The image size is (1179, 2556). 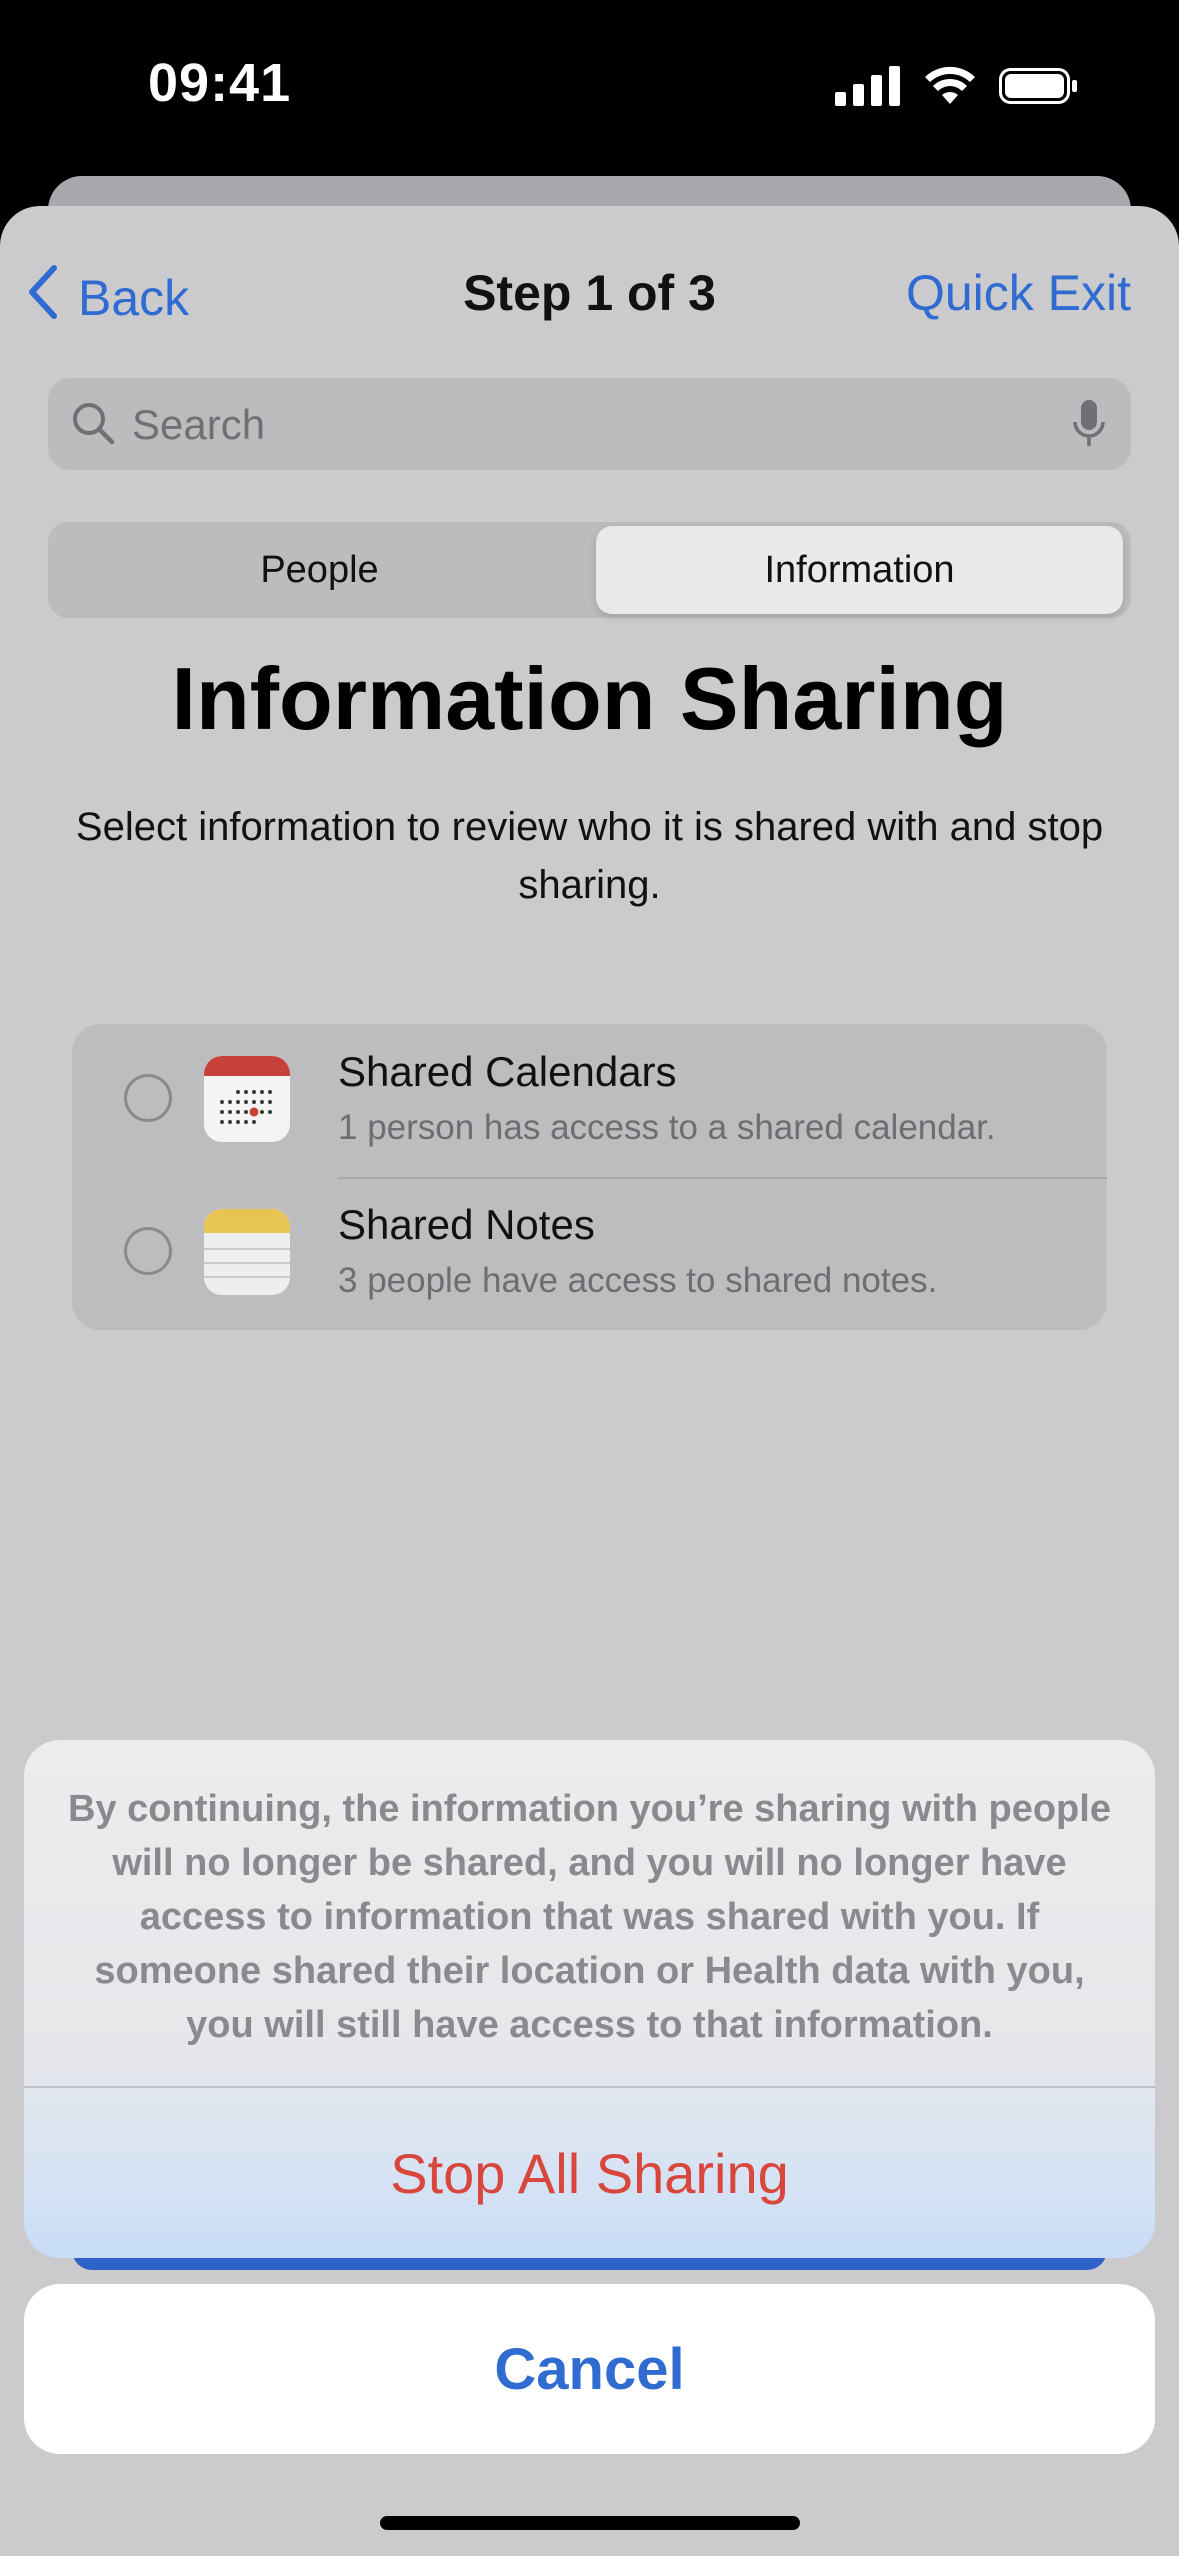 What do you see at coordinates (220, 83) in the screenshot?
I see `status-time: 09:41` at bounding box center [220, 83].